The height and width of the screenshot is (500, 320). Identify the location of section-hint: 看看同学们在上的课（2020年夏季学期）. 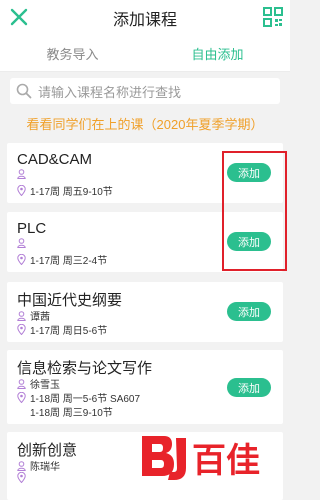
(145, 124).